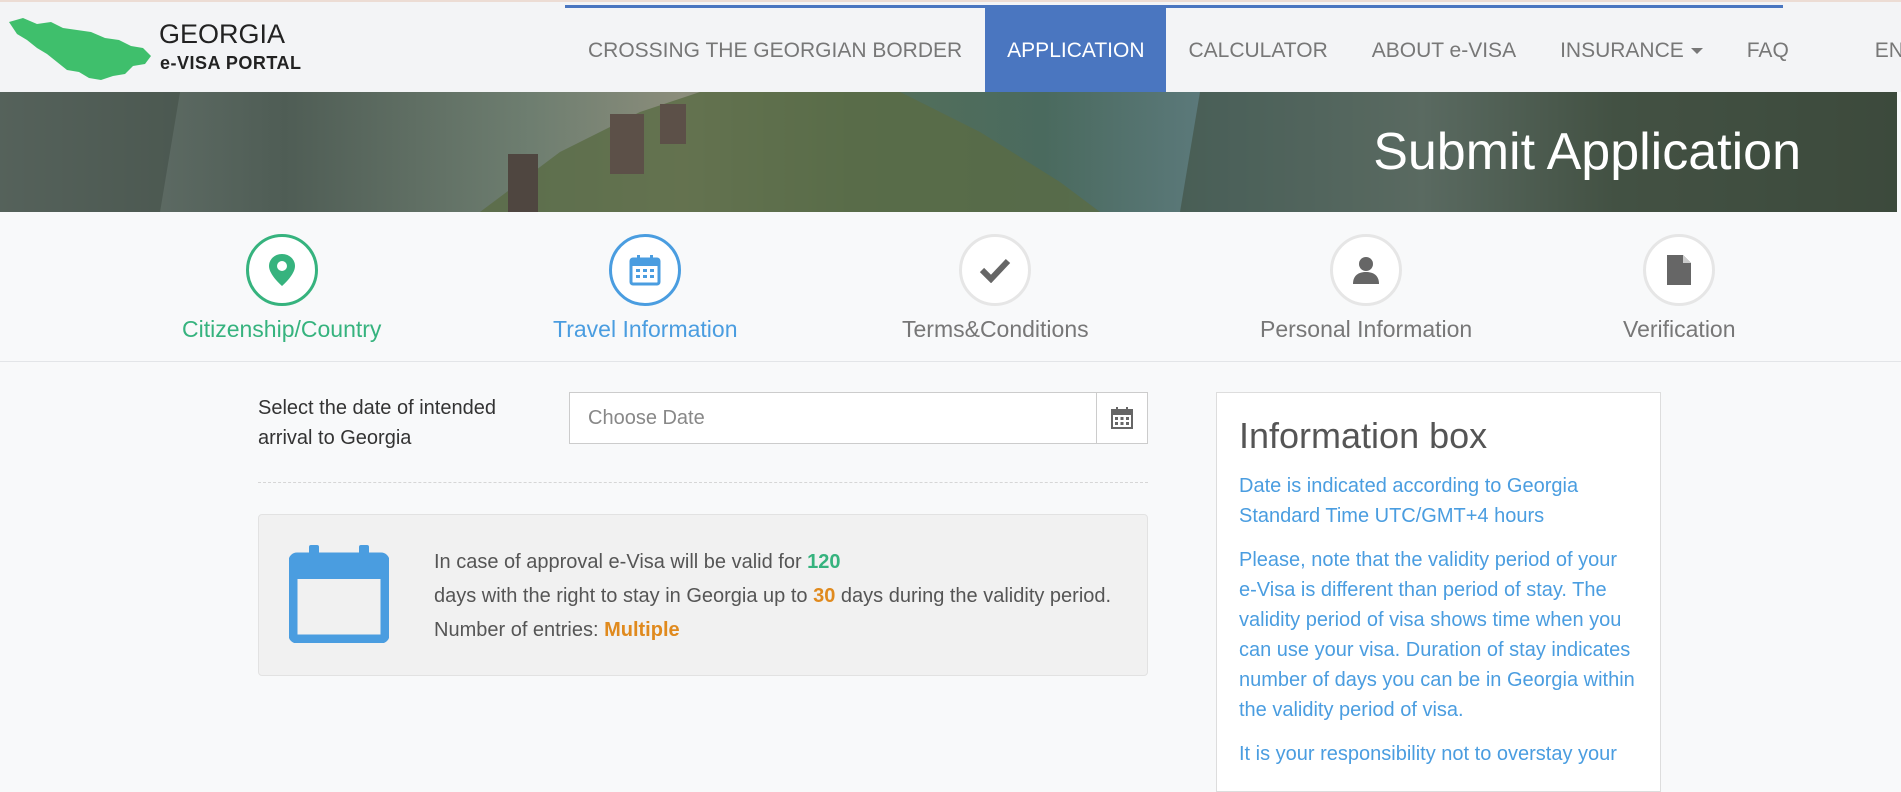 The image size is (1901, 792). Describe the element at coordinates (645, 329) in the screenshot. I see `step-label: Travel Information` at that location.